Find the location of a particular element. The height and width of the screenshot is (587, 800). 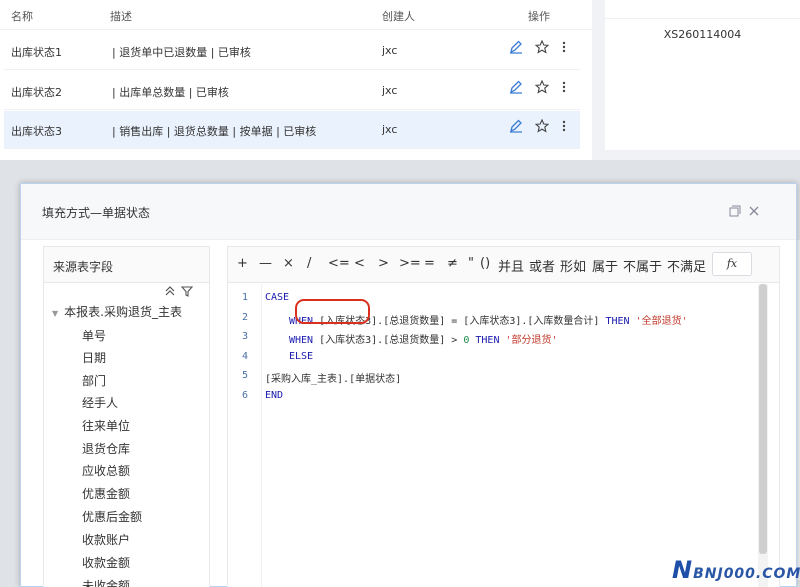

source-field-tools is located at coordinates (126, 293).